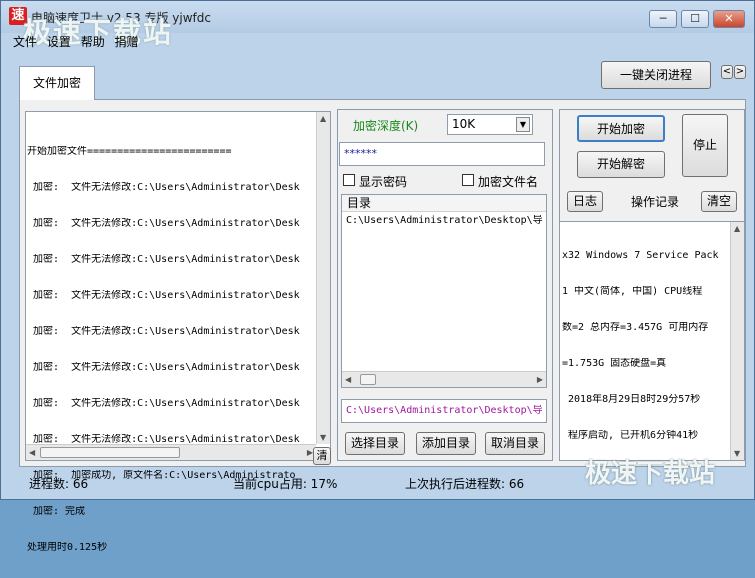 Image resolution: width=755 pixels, height=578 pixels. What do you see at coordinates (127, 41) in the screenshot?
I see `menu-donate: 捐赠` at bounding box center [127, 41].